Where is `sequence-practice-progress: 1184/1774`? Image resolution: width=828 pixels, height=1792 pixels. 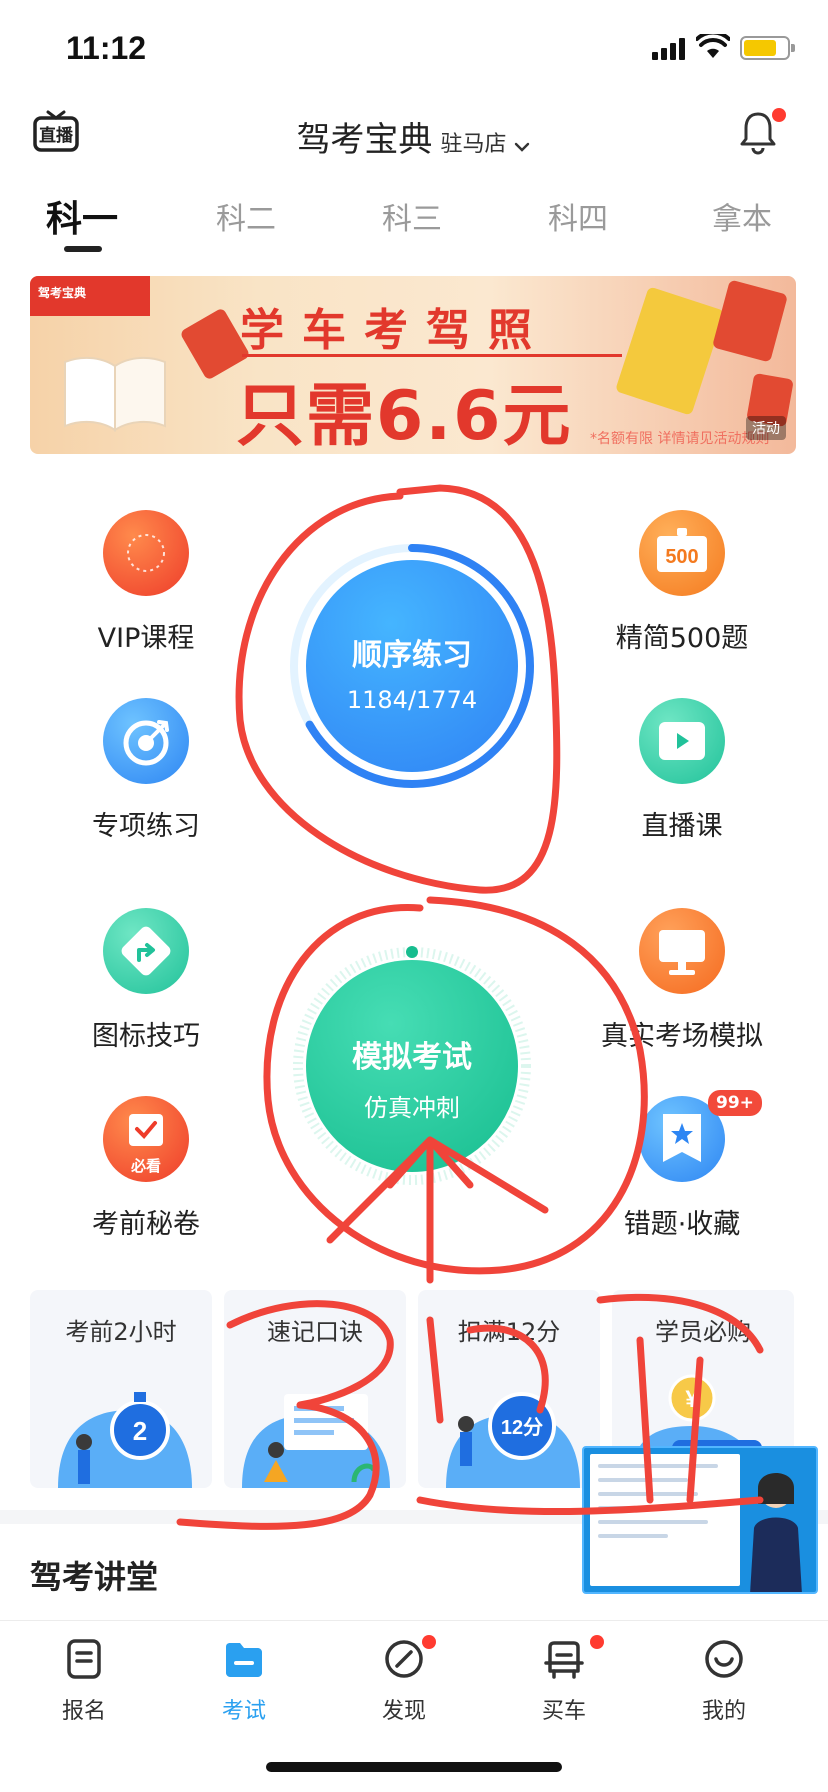 sequence-practice-progress: 1184/1774 is located at coordinates (412, 700).